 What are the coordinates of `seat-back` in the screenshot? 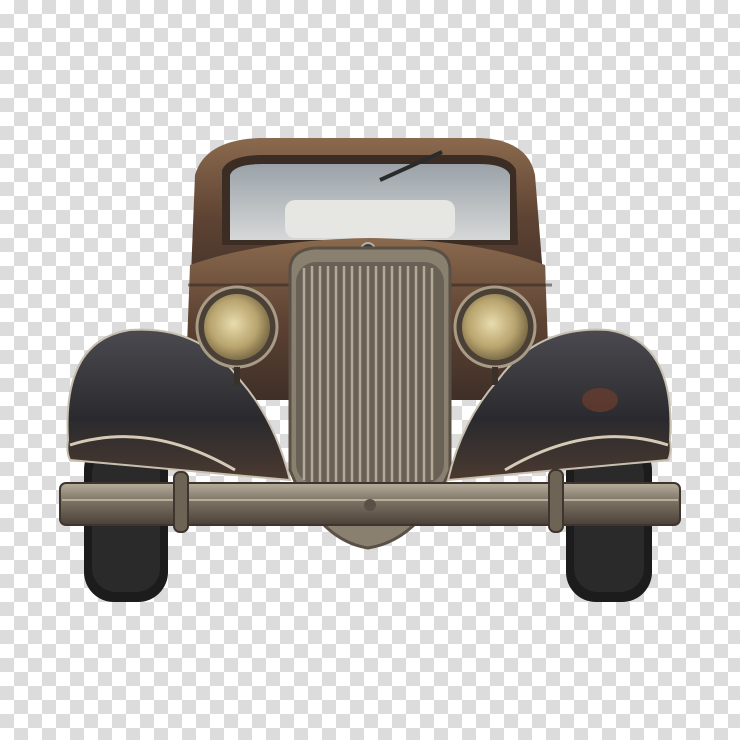 It's located at (370, 219).